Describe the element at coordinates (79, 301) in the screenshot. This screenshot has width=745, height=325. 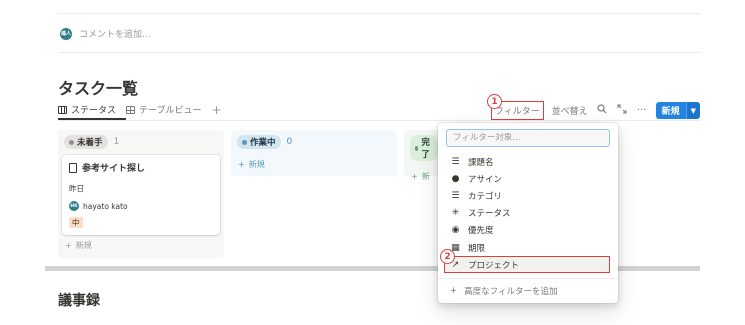
I see `section-title: 議事録` at that location.